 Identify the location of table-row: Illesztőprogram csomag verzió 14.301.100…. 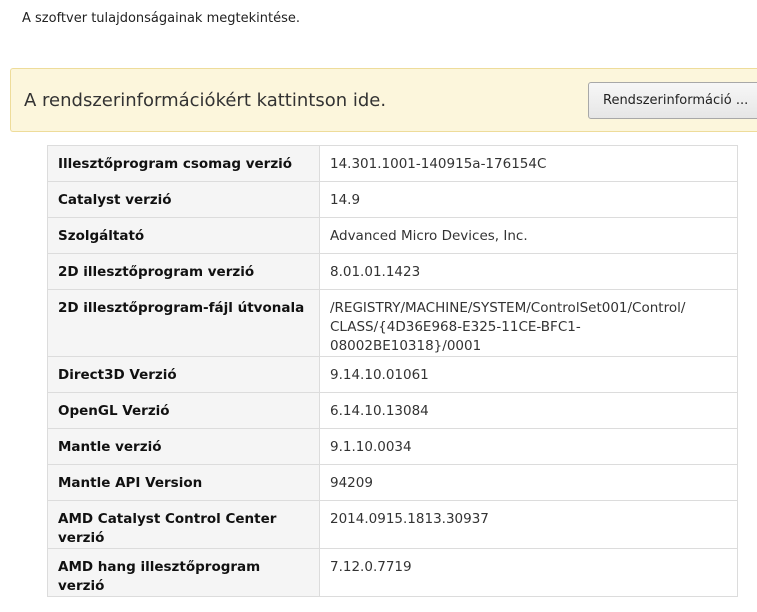
(392, 163).